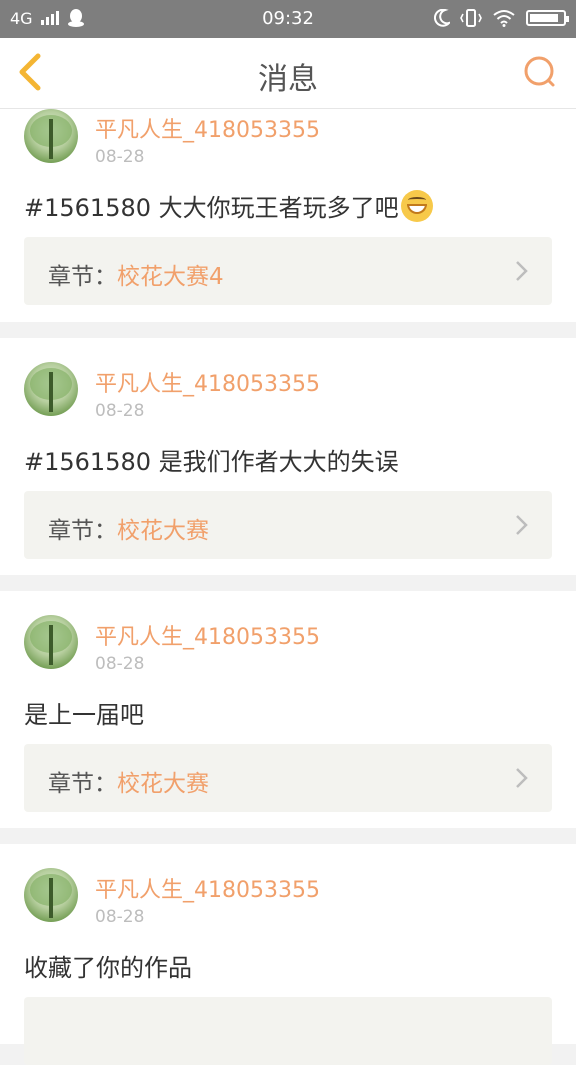  I want to click on moon-icon, so click(442, 18).